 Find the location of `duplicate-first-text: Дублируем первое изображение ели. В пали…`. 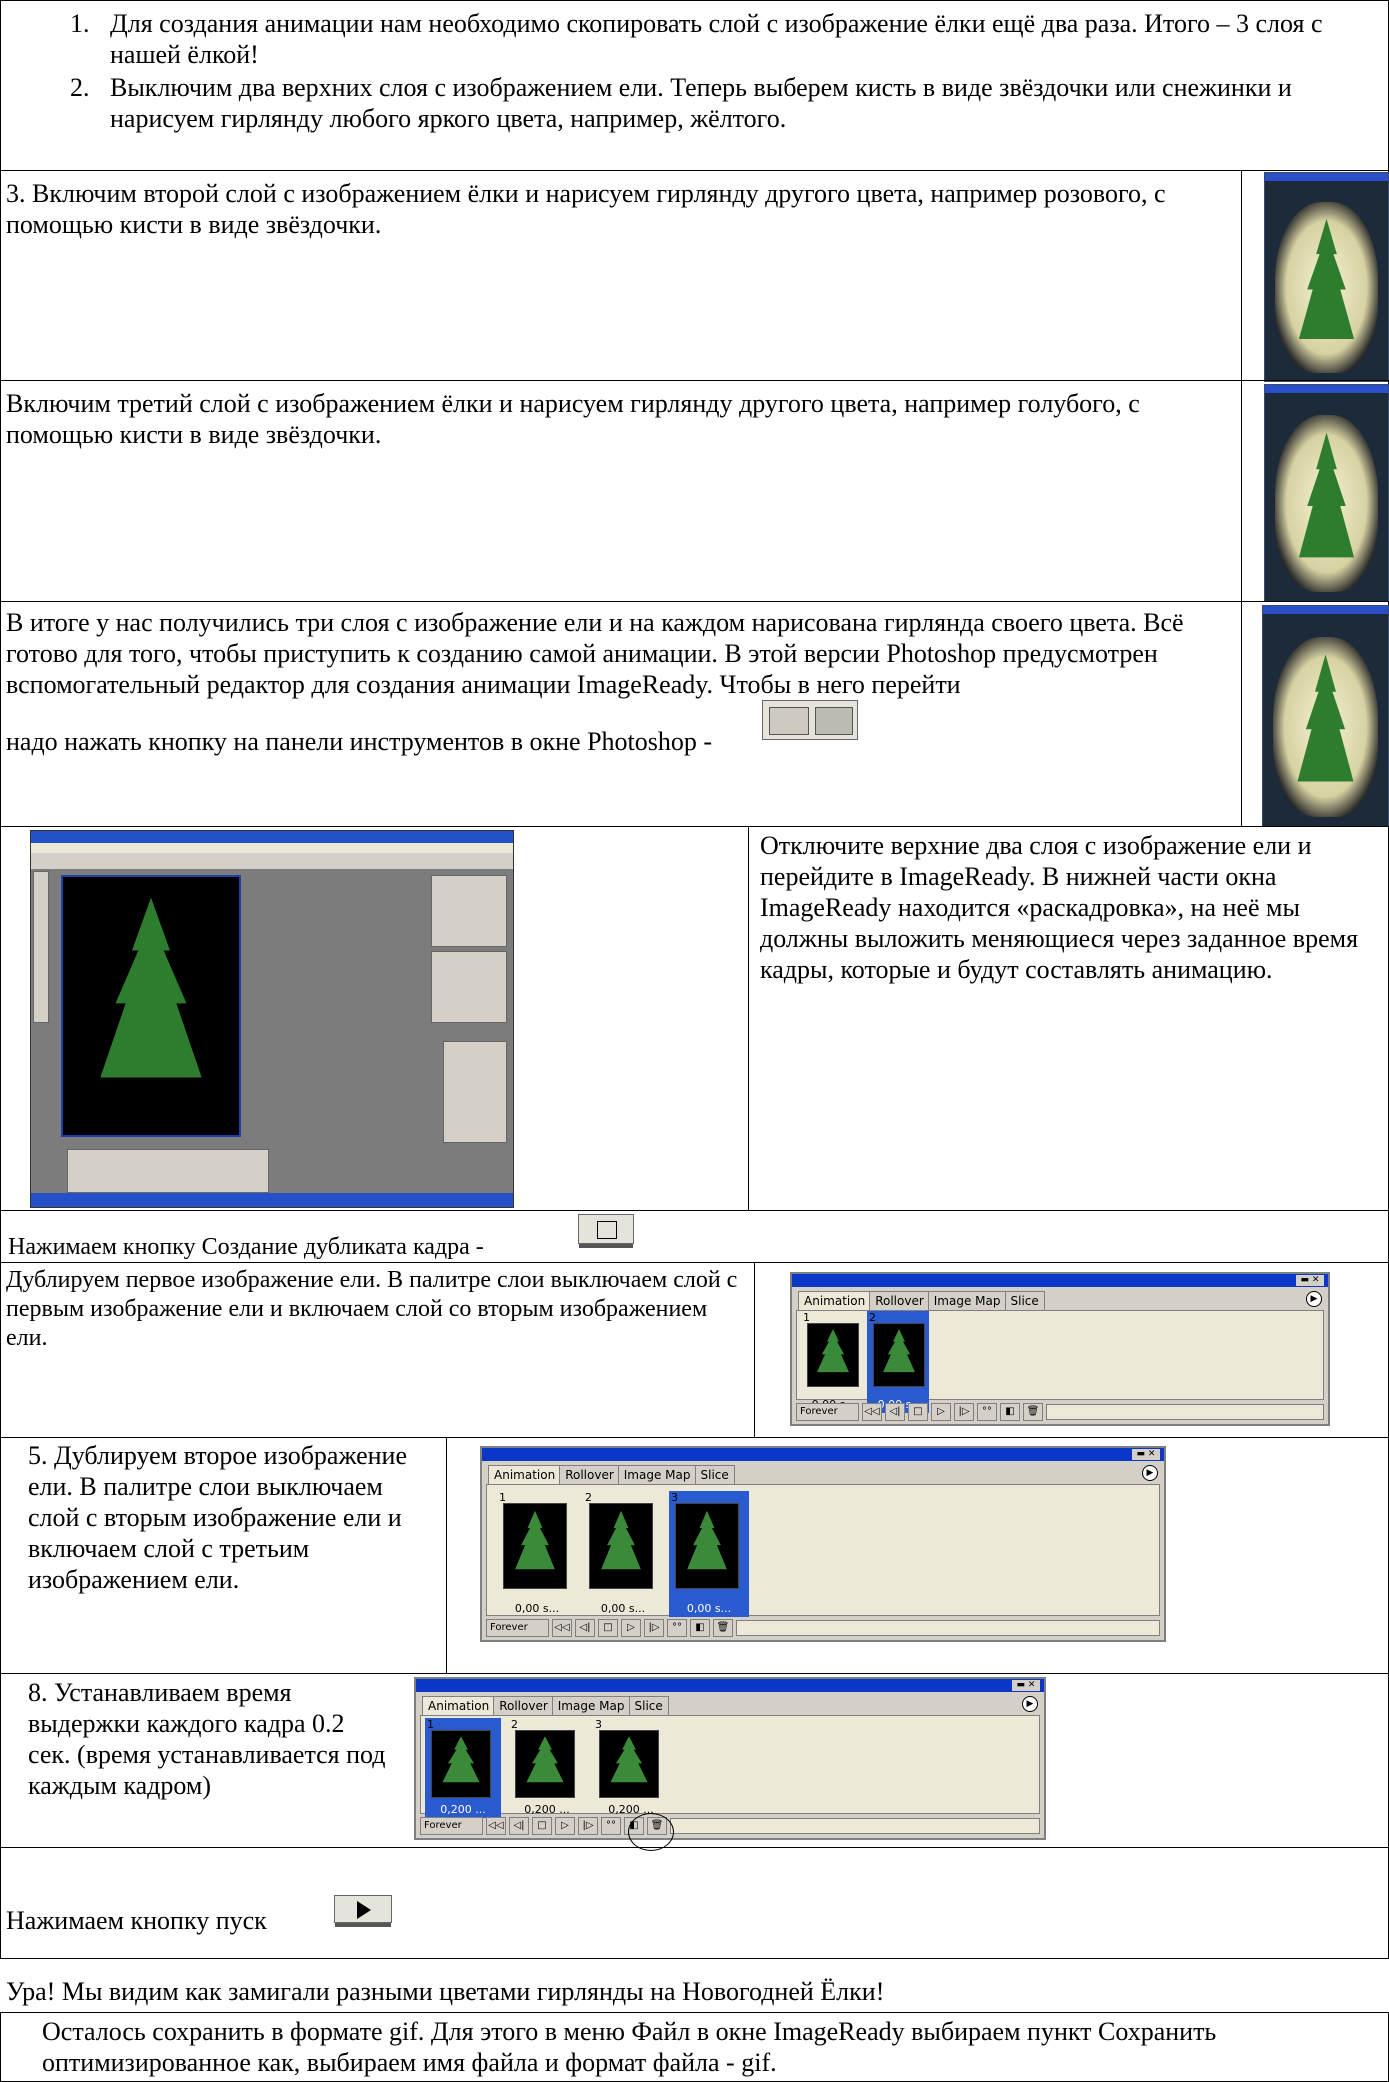

duplicate-first-text: Дублируем первое изображение ели. В пали… is located at coordinates (372, 1309).